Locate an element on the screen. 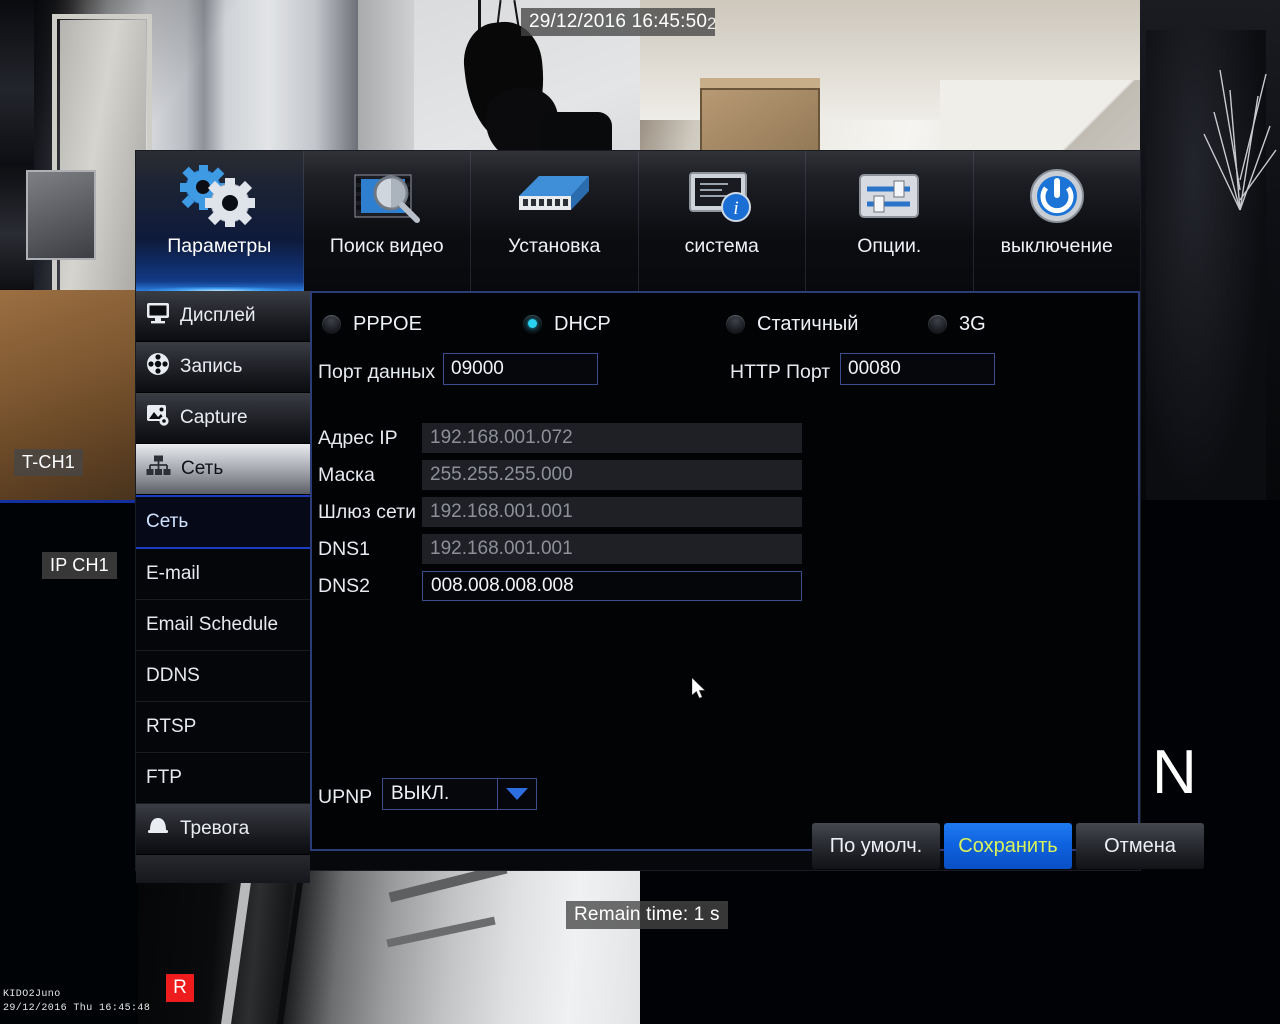 This screenshot has width=1280, height=1024. menu-item-parametry: Параметры is located at coordinates (220, 221).